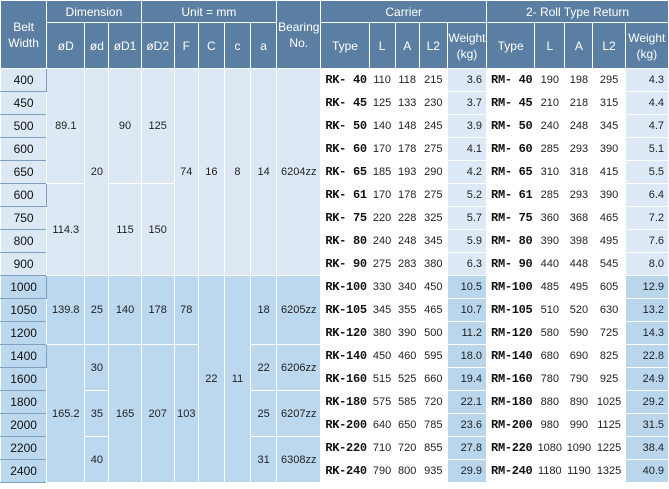 This screenshot has height=489, width=669. I want to click on return-A-cell: 368, so click(579, 218).